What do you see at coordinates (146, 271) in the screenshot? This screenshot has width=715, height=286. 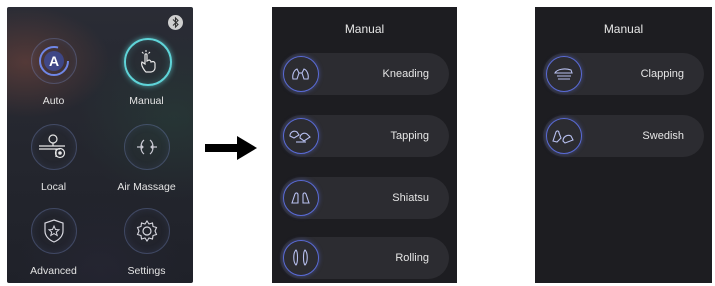 I see `home-label-settings: Settings` at bounding box center [146, 271].